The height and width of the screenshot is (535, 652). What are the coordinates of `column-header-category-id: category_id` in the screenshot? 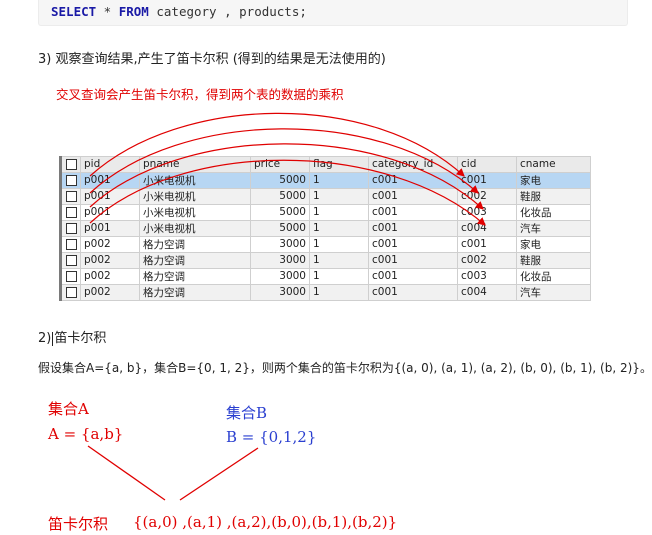 It's located at (413, 164).